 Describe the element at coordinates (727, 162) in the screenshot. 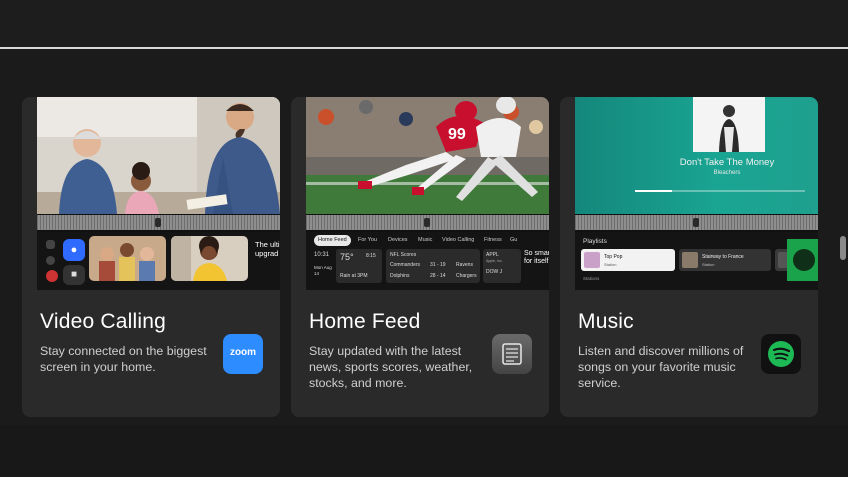

I see `now-playing-title: Don't Take The Money` at that location.